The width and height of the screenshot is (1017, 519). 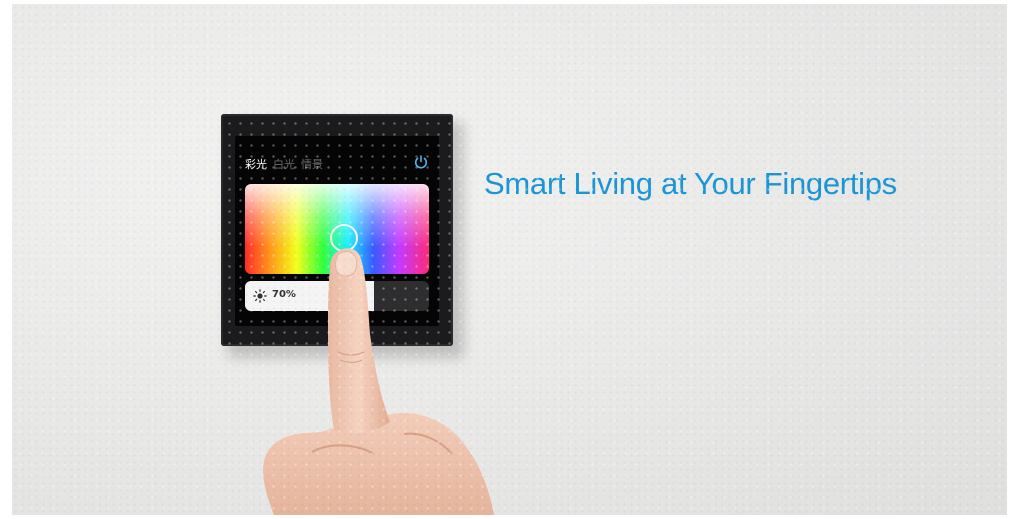 What do you see at coordinates (344, 238) in the screenshot?
I see `color-selector-handle` at bounding box center [344, 238].